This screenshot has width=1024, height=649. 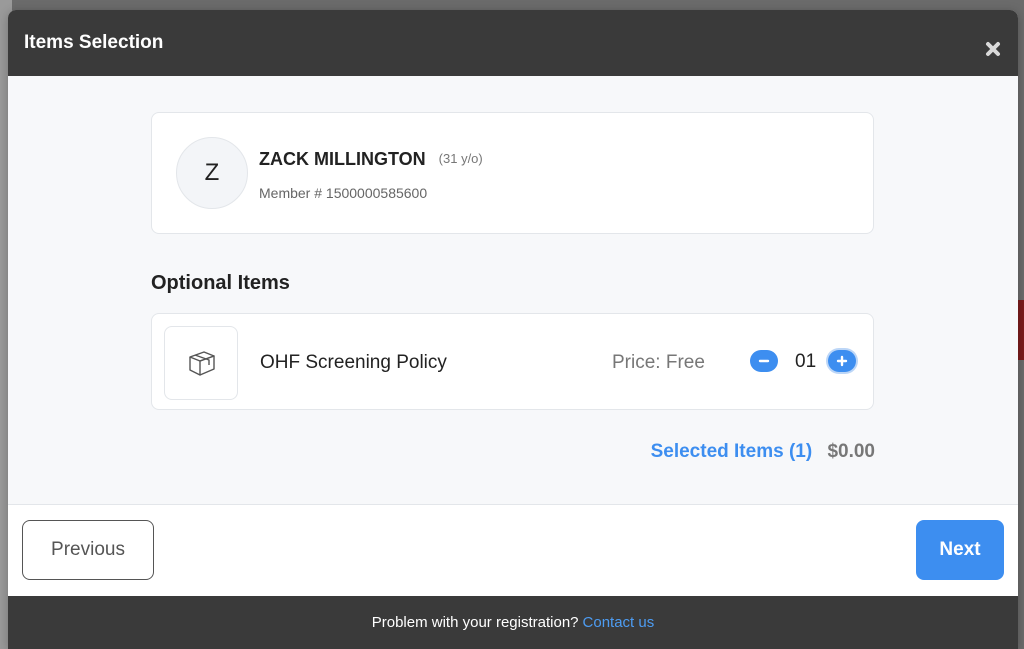 I want to click on increase-quantity-button, so click(x=842, y=361).